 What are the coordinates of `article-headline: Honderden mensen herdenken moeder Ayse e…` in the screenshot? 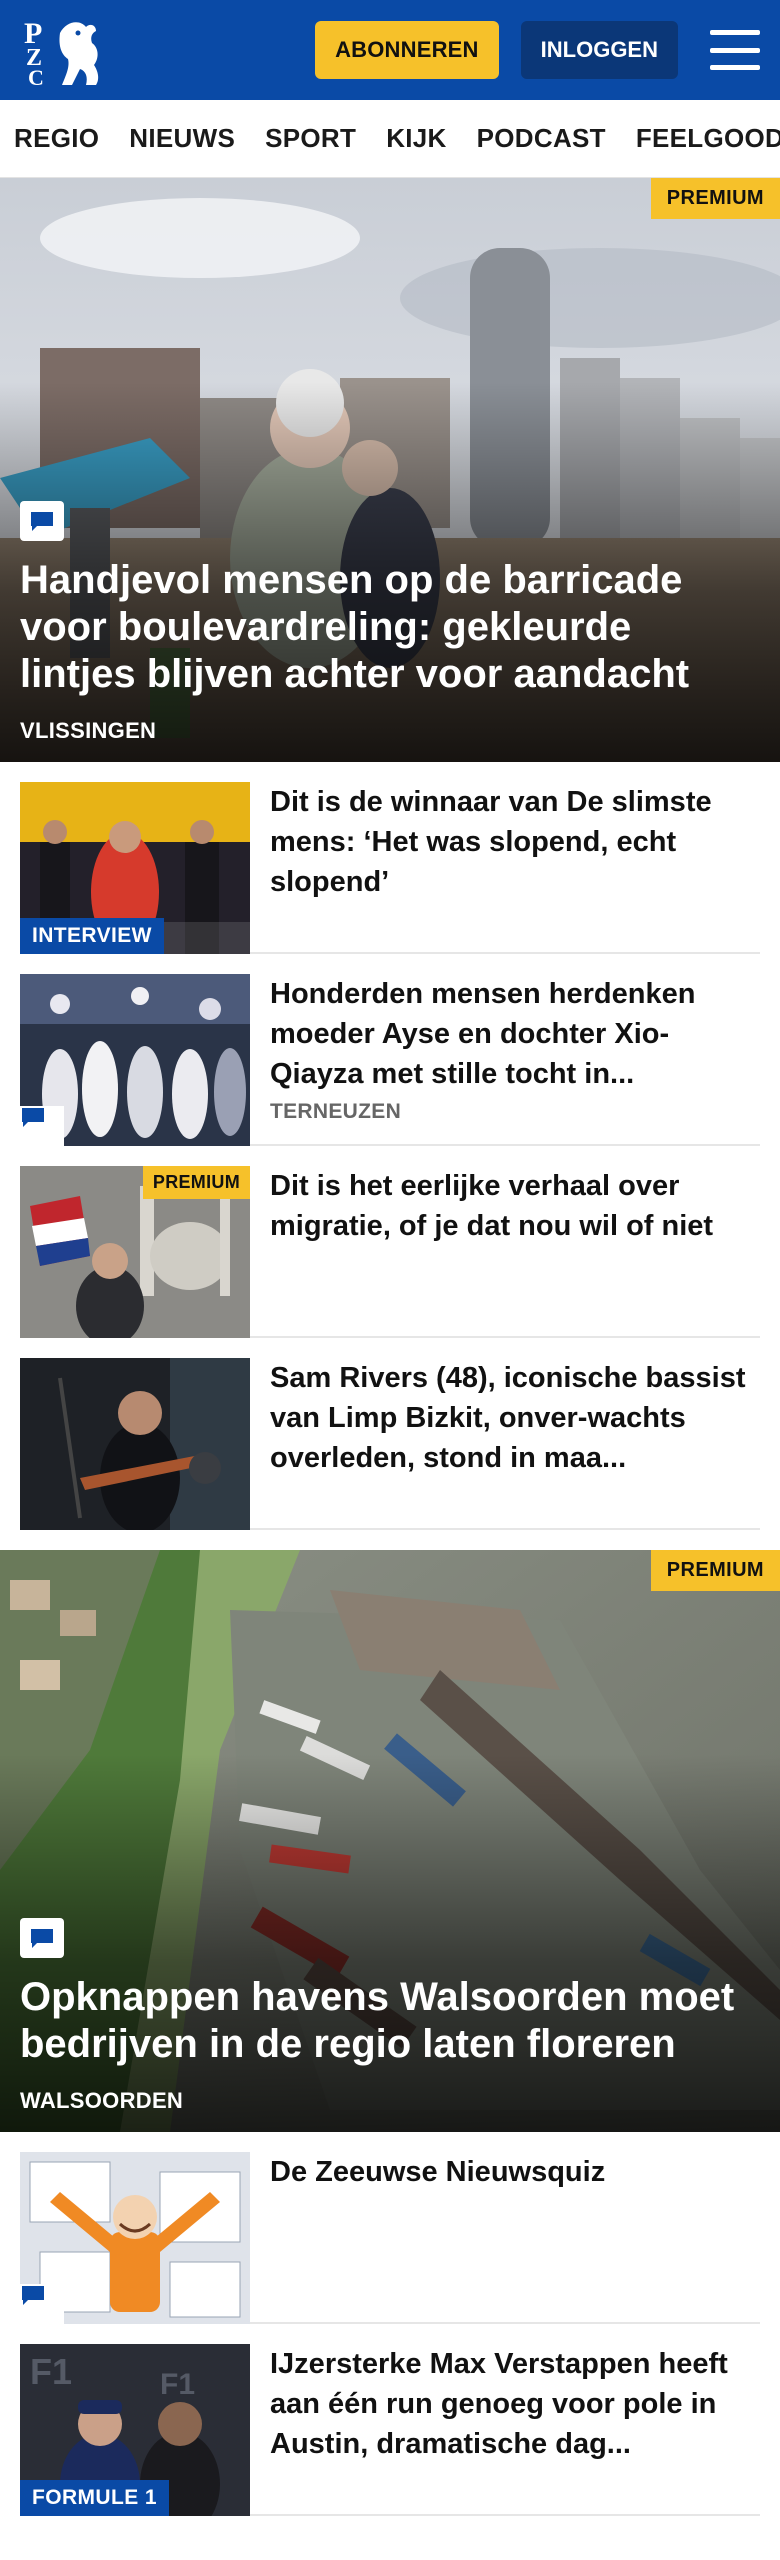 It's located at (515, 1034).